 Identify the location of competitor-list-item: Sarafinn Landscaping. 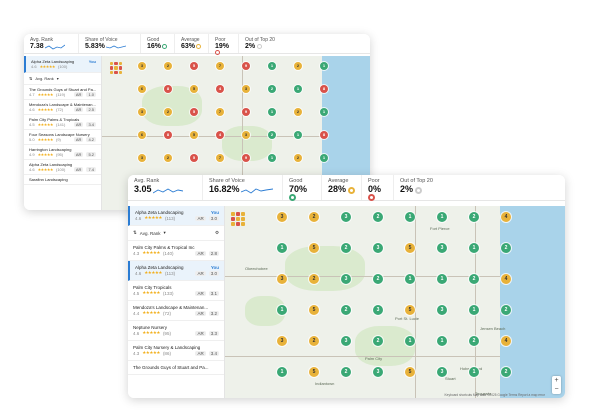
(62, 180).